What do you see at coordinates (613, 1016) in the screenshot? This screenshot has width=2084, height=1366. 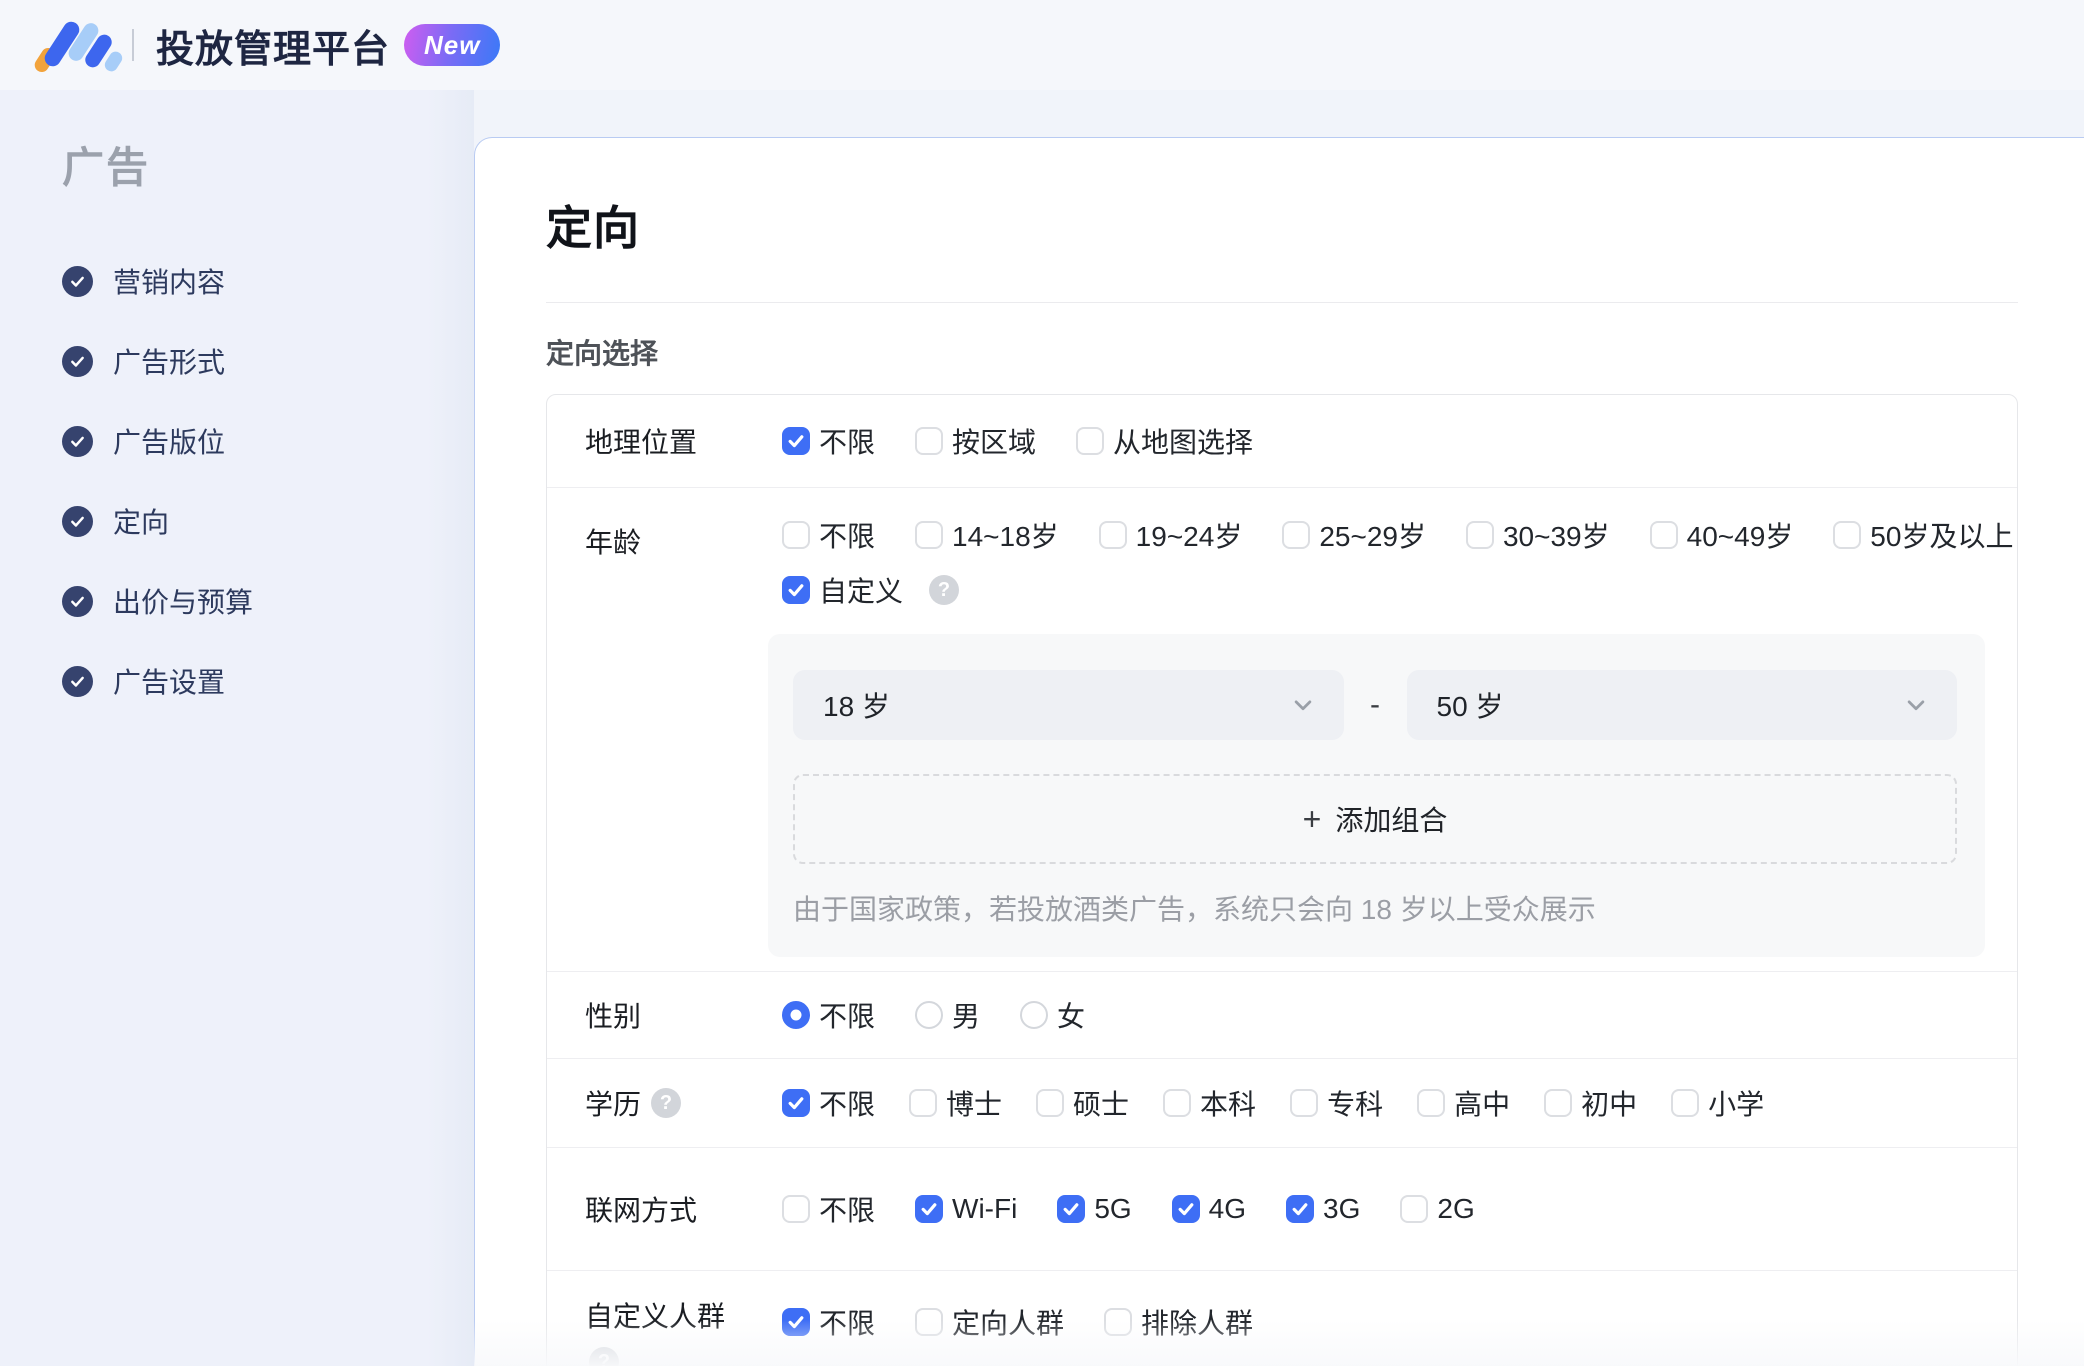 I see `row-label: 性别` at bounding box center [613, 1016].